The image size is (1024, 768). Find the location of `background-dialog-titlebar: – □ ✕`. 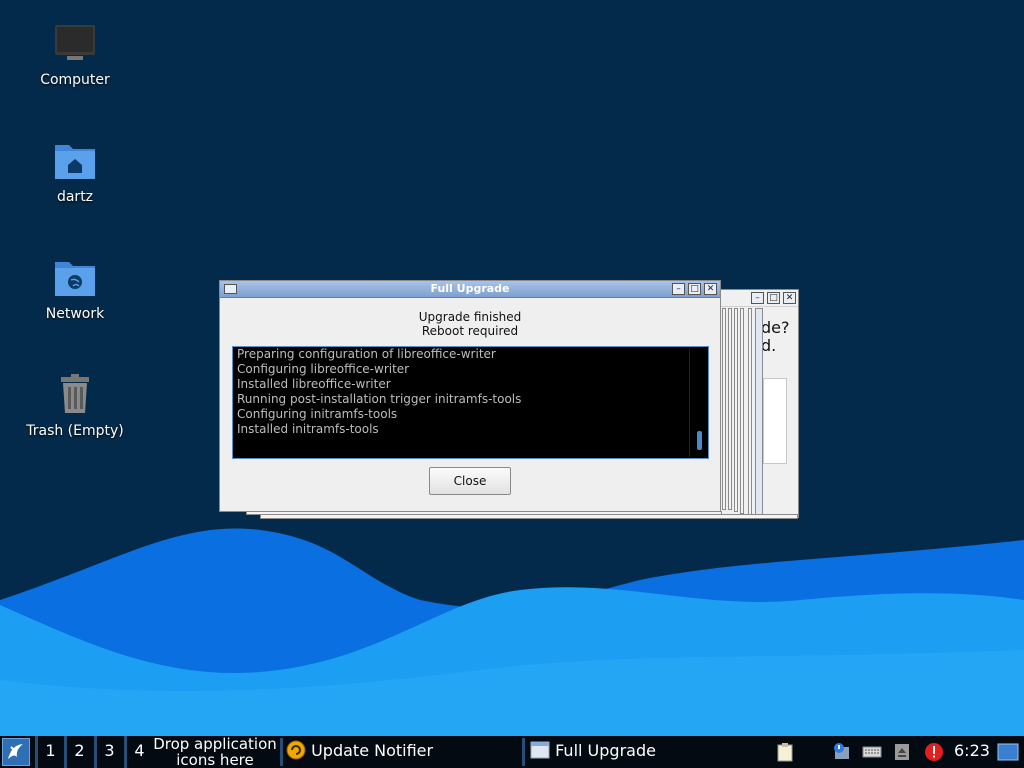

background-dialog-titlebar: – □ ✕ is located at coordinates (759, 298).